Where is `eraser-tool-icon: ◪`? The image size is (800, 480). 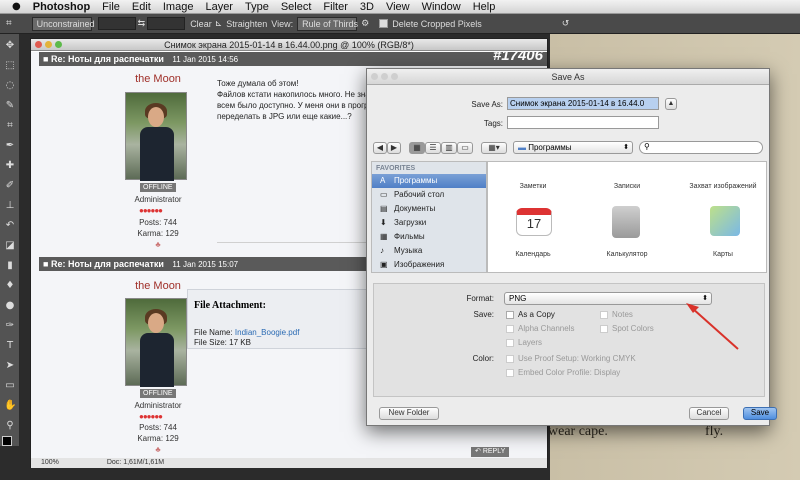 eraser-tool-icon: ◪ is located at coordinates (10, 246).